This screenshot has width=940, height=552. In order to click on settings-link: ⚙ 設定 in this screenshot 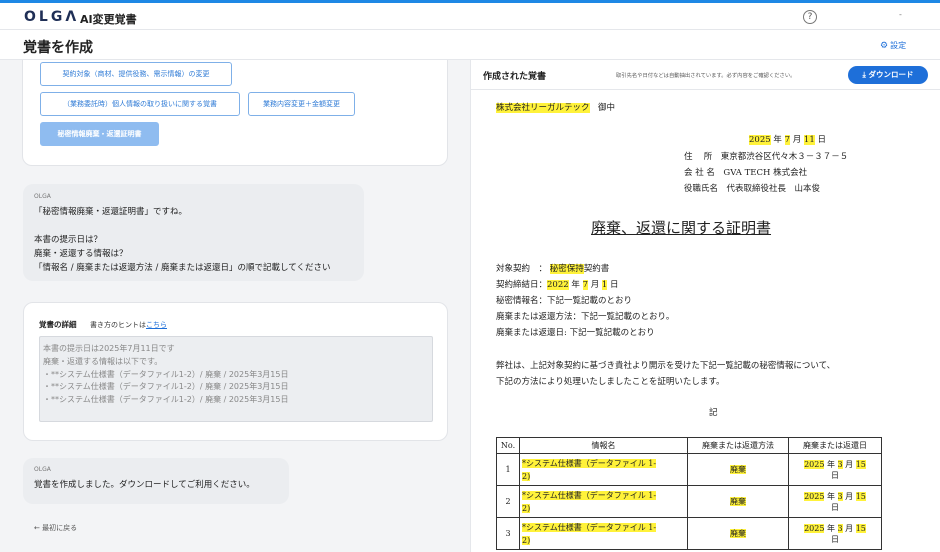, I will do `click(893, 45)`.